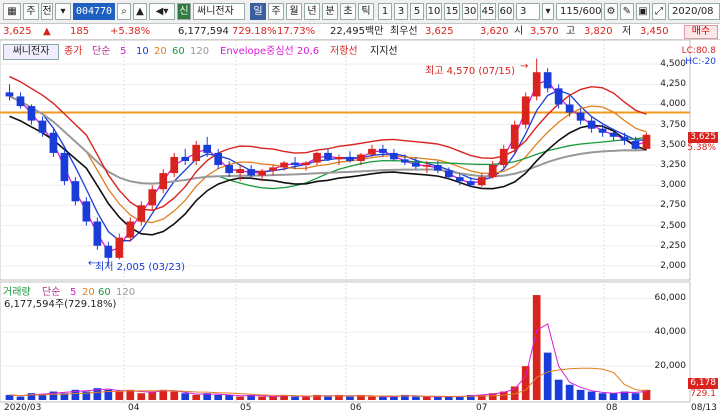  Describe the element at coordinates (452, 11) in the screenshot. I see `interval-15-button: 15` at that location.